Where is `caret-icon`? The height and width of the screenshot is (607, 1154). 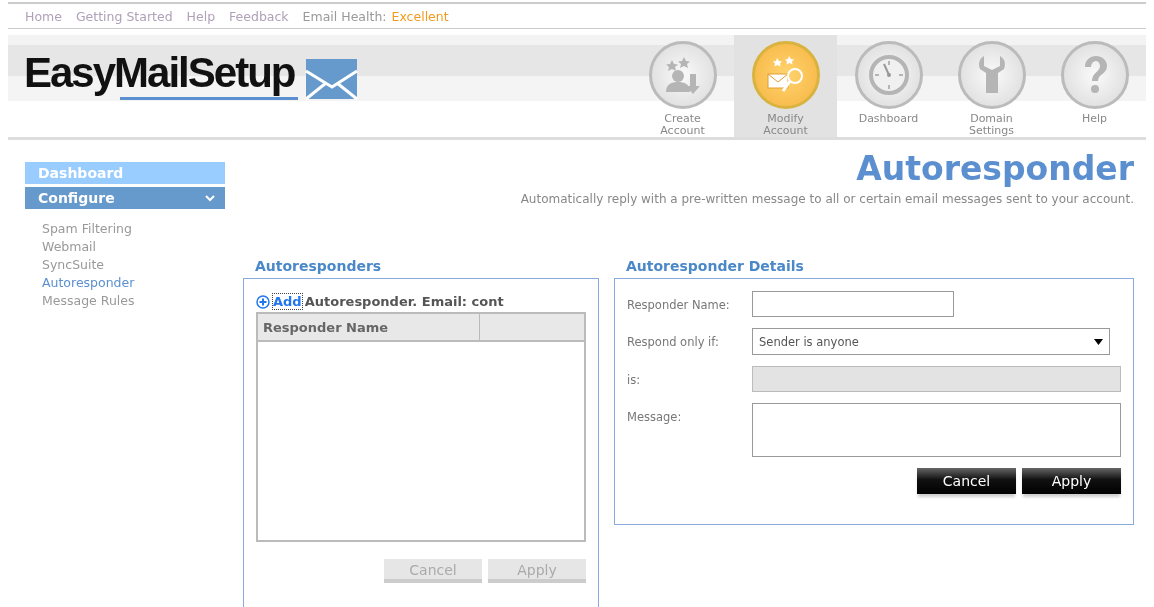
caret-icon is located at coordinates (1098, 341).